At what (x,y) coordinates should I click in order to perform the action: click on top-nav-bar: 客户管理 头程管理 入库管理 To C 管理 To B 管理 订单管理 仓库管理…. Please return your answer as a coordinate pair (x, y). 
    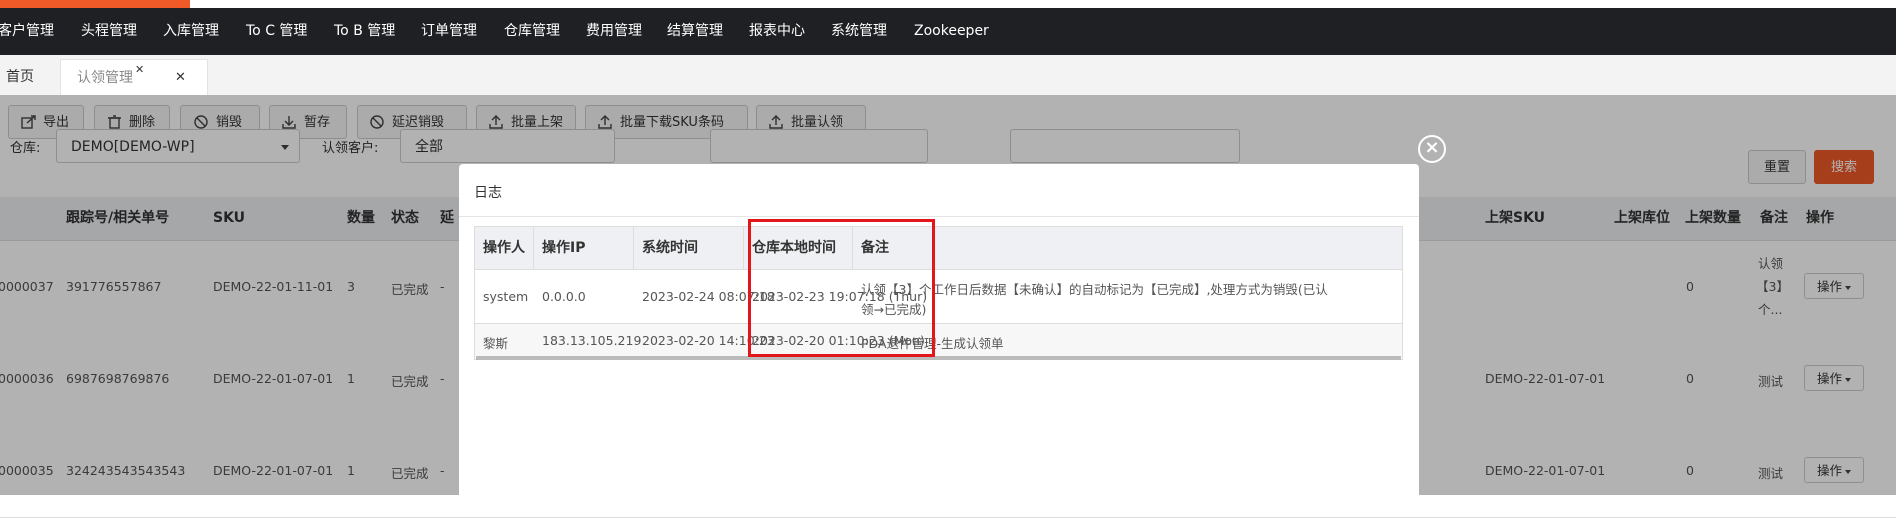
    Looking at the image, I should click on (948, 31).